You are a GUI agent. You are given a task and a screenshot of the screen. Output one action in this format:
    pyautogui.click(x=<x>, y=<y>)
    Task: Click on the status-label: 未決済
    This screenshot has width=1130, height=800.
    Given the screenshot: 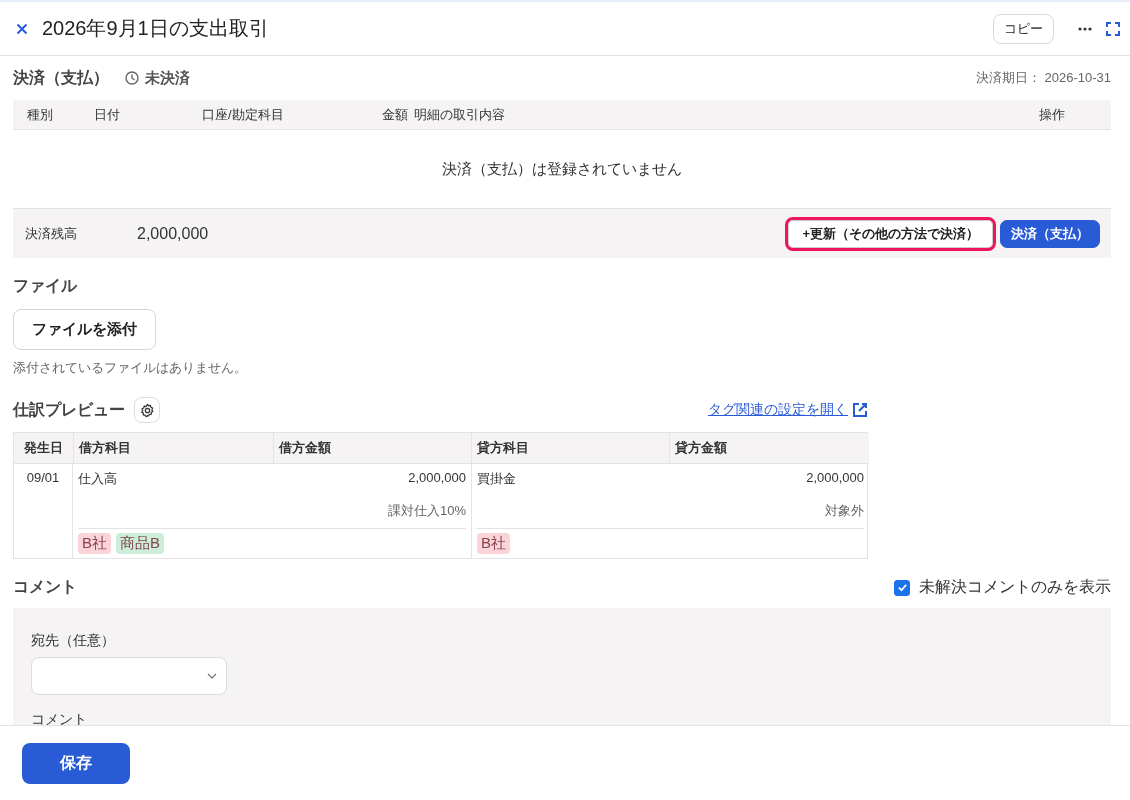 What is the action you would take?
    pyautogui.click(x=167, y=78)
    